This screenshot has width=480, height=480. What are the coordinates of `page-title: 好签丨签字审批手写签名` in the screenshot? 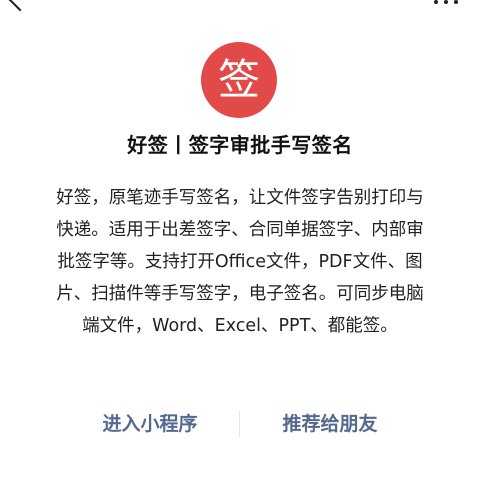 It's located at (240, 145).